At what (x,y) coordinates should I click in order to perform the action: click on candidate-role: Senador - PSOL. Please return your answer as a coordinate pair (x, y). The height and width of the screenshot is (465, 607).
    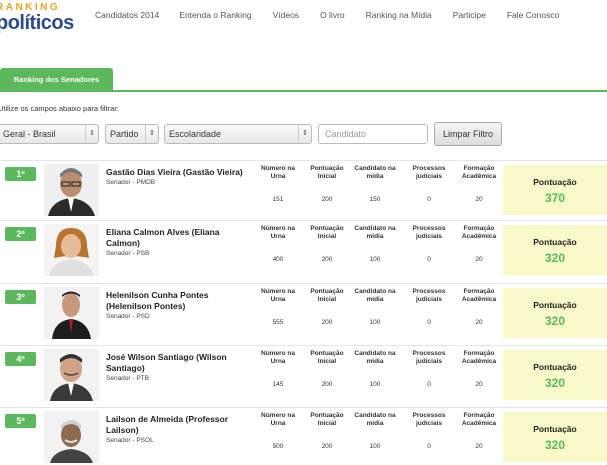
    Looking at the image, I should click on (130, 440).